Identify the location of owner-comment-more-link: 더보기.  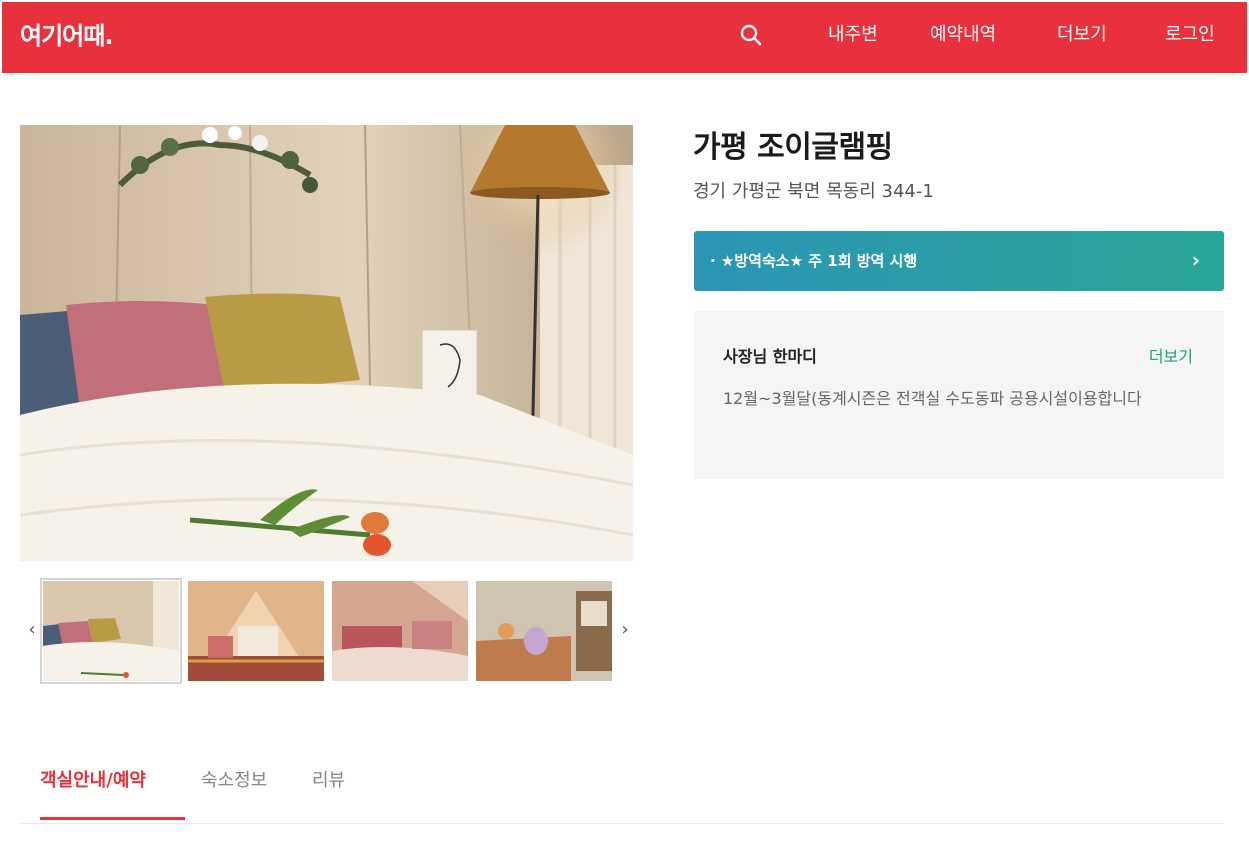
(1171, 355).